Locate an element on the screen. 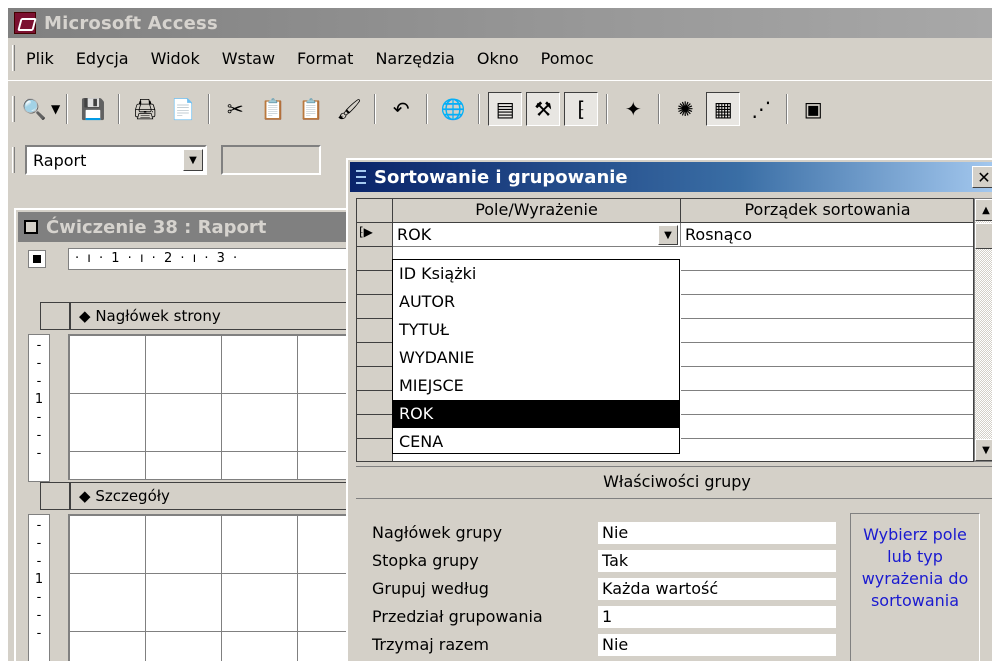 This screenshot has width=992, height=661. object-combo: Raport ▼ is located at coordinates (116, 160).